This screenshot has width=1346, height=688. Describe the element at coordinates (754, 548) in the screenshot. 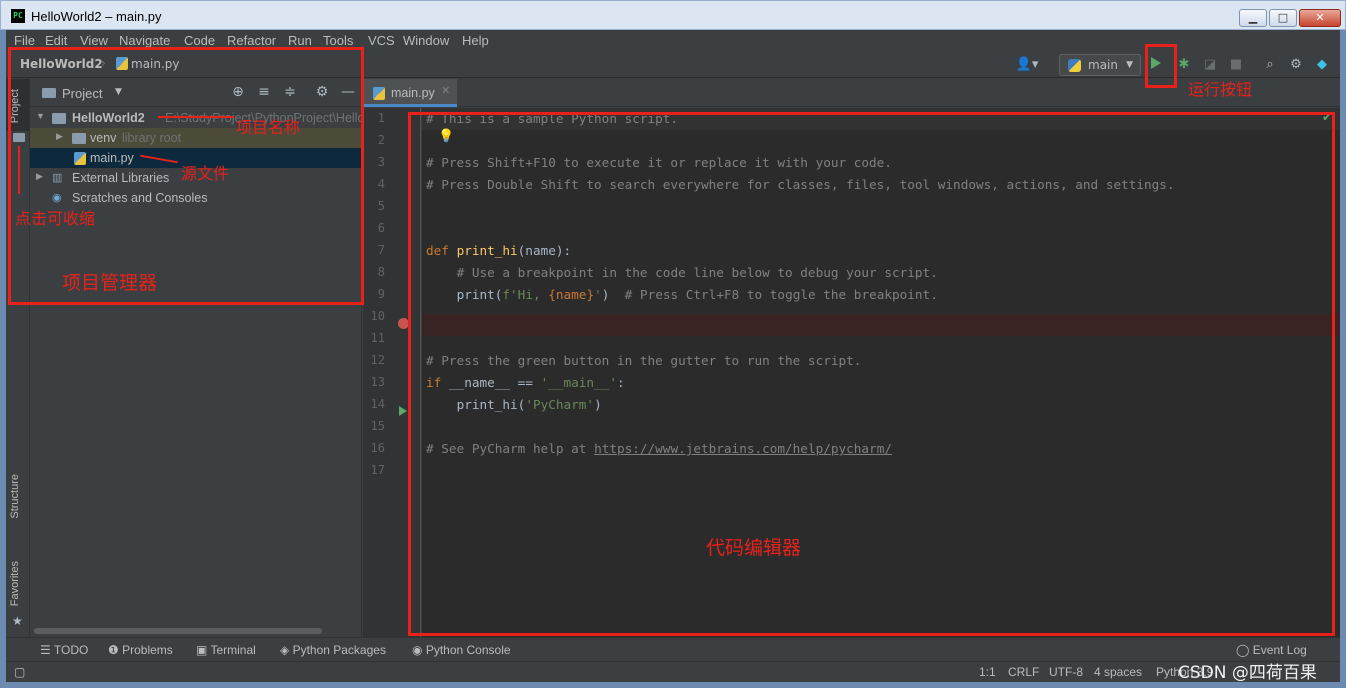

I see `annotation-code-editor: 代码编辑器` at that location.